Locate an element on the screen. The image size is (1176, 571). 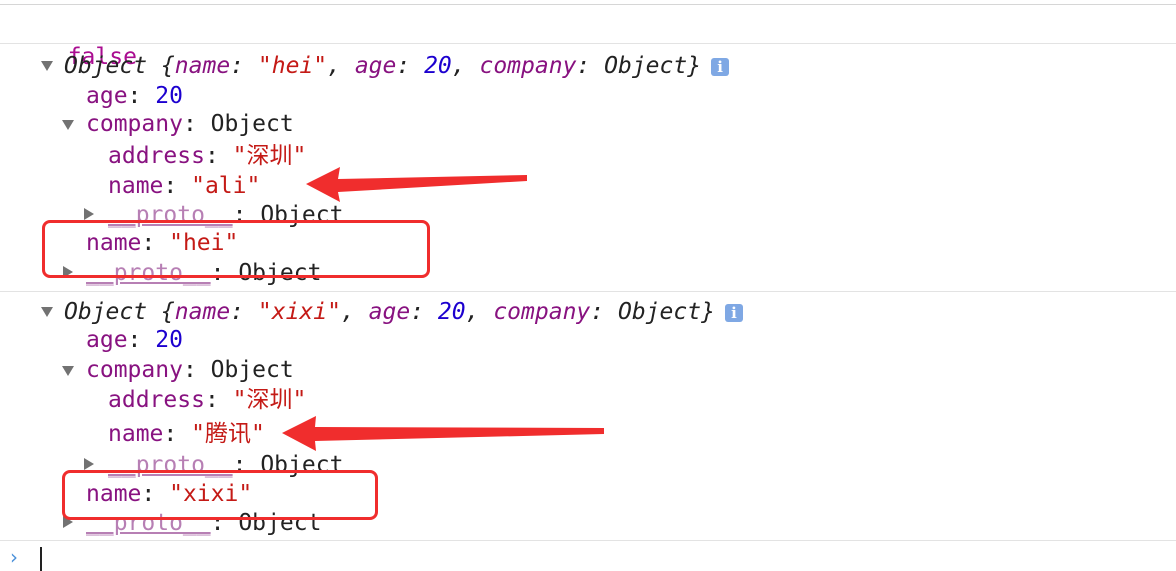
console-prompt-icon: › is located at coordinates (14, 557).